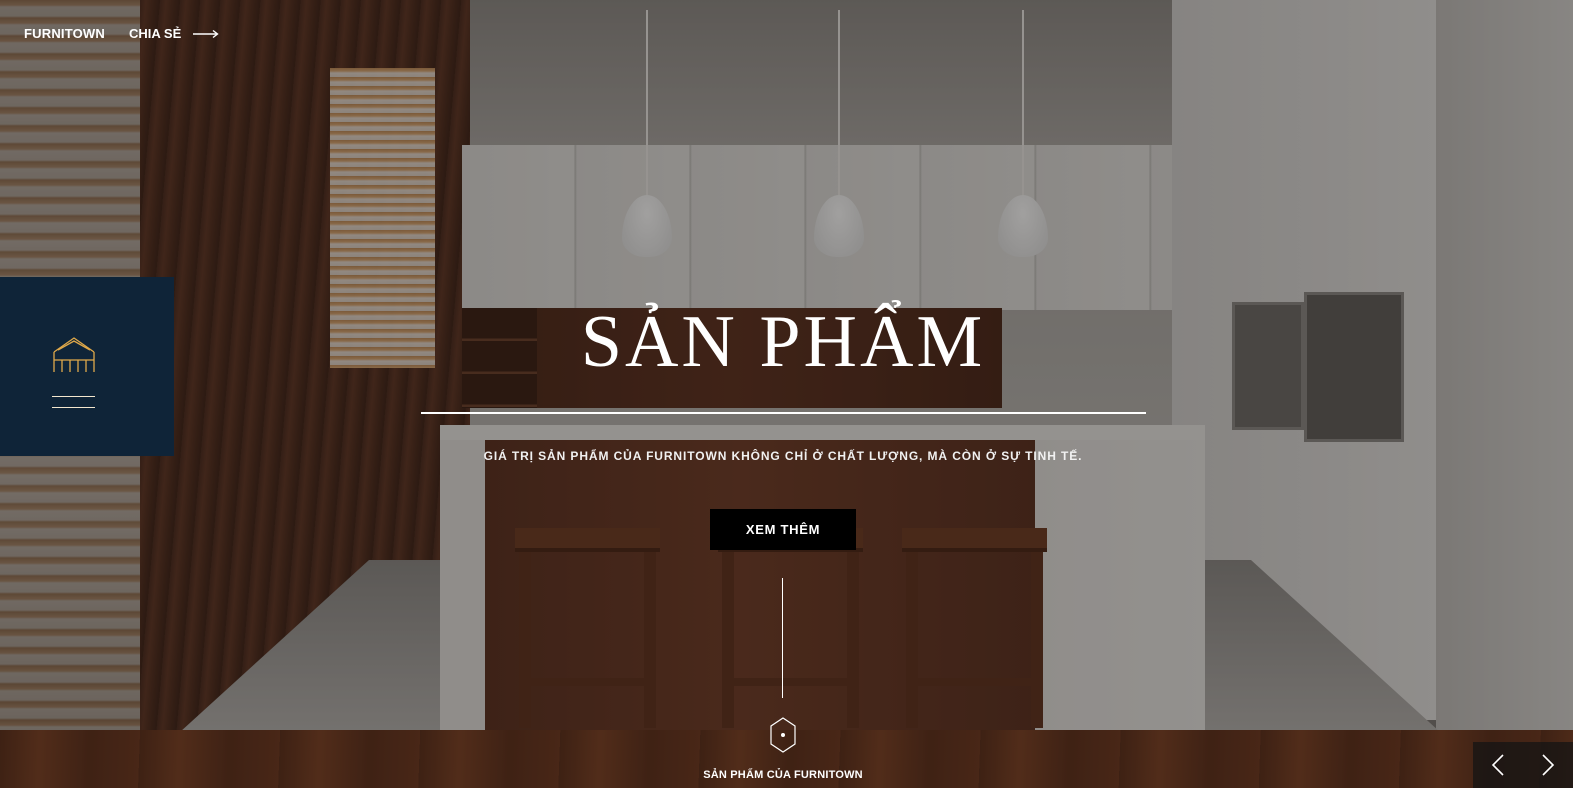 Image resolution: width=1573 pixels, height=788 pixels. I want to click on chevron-left-icon, so click(1497, 765).